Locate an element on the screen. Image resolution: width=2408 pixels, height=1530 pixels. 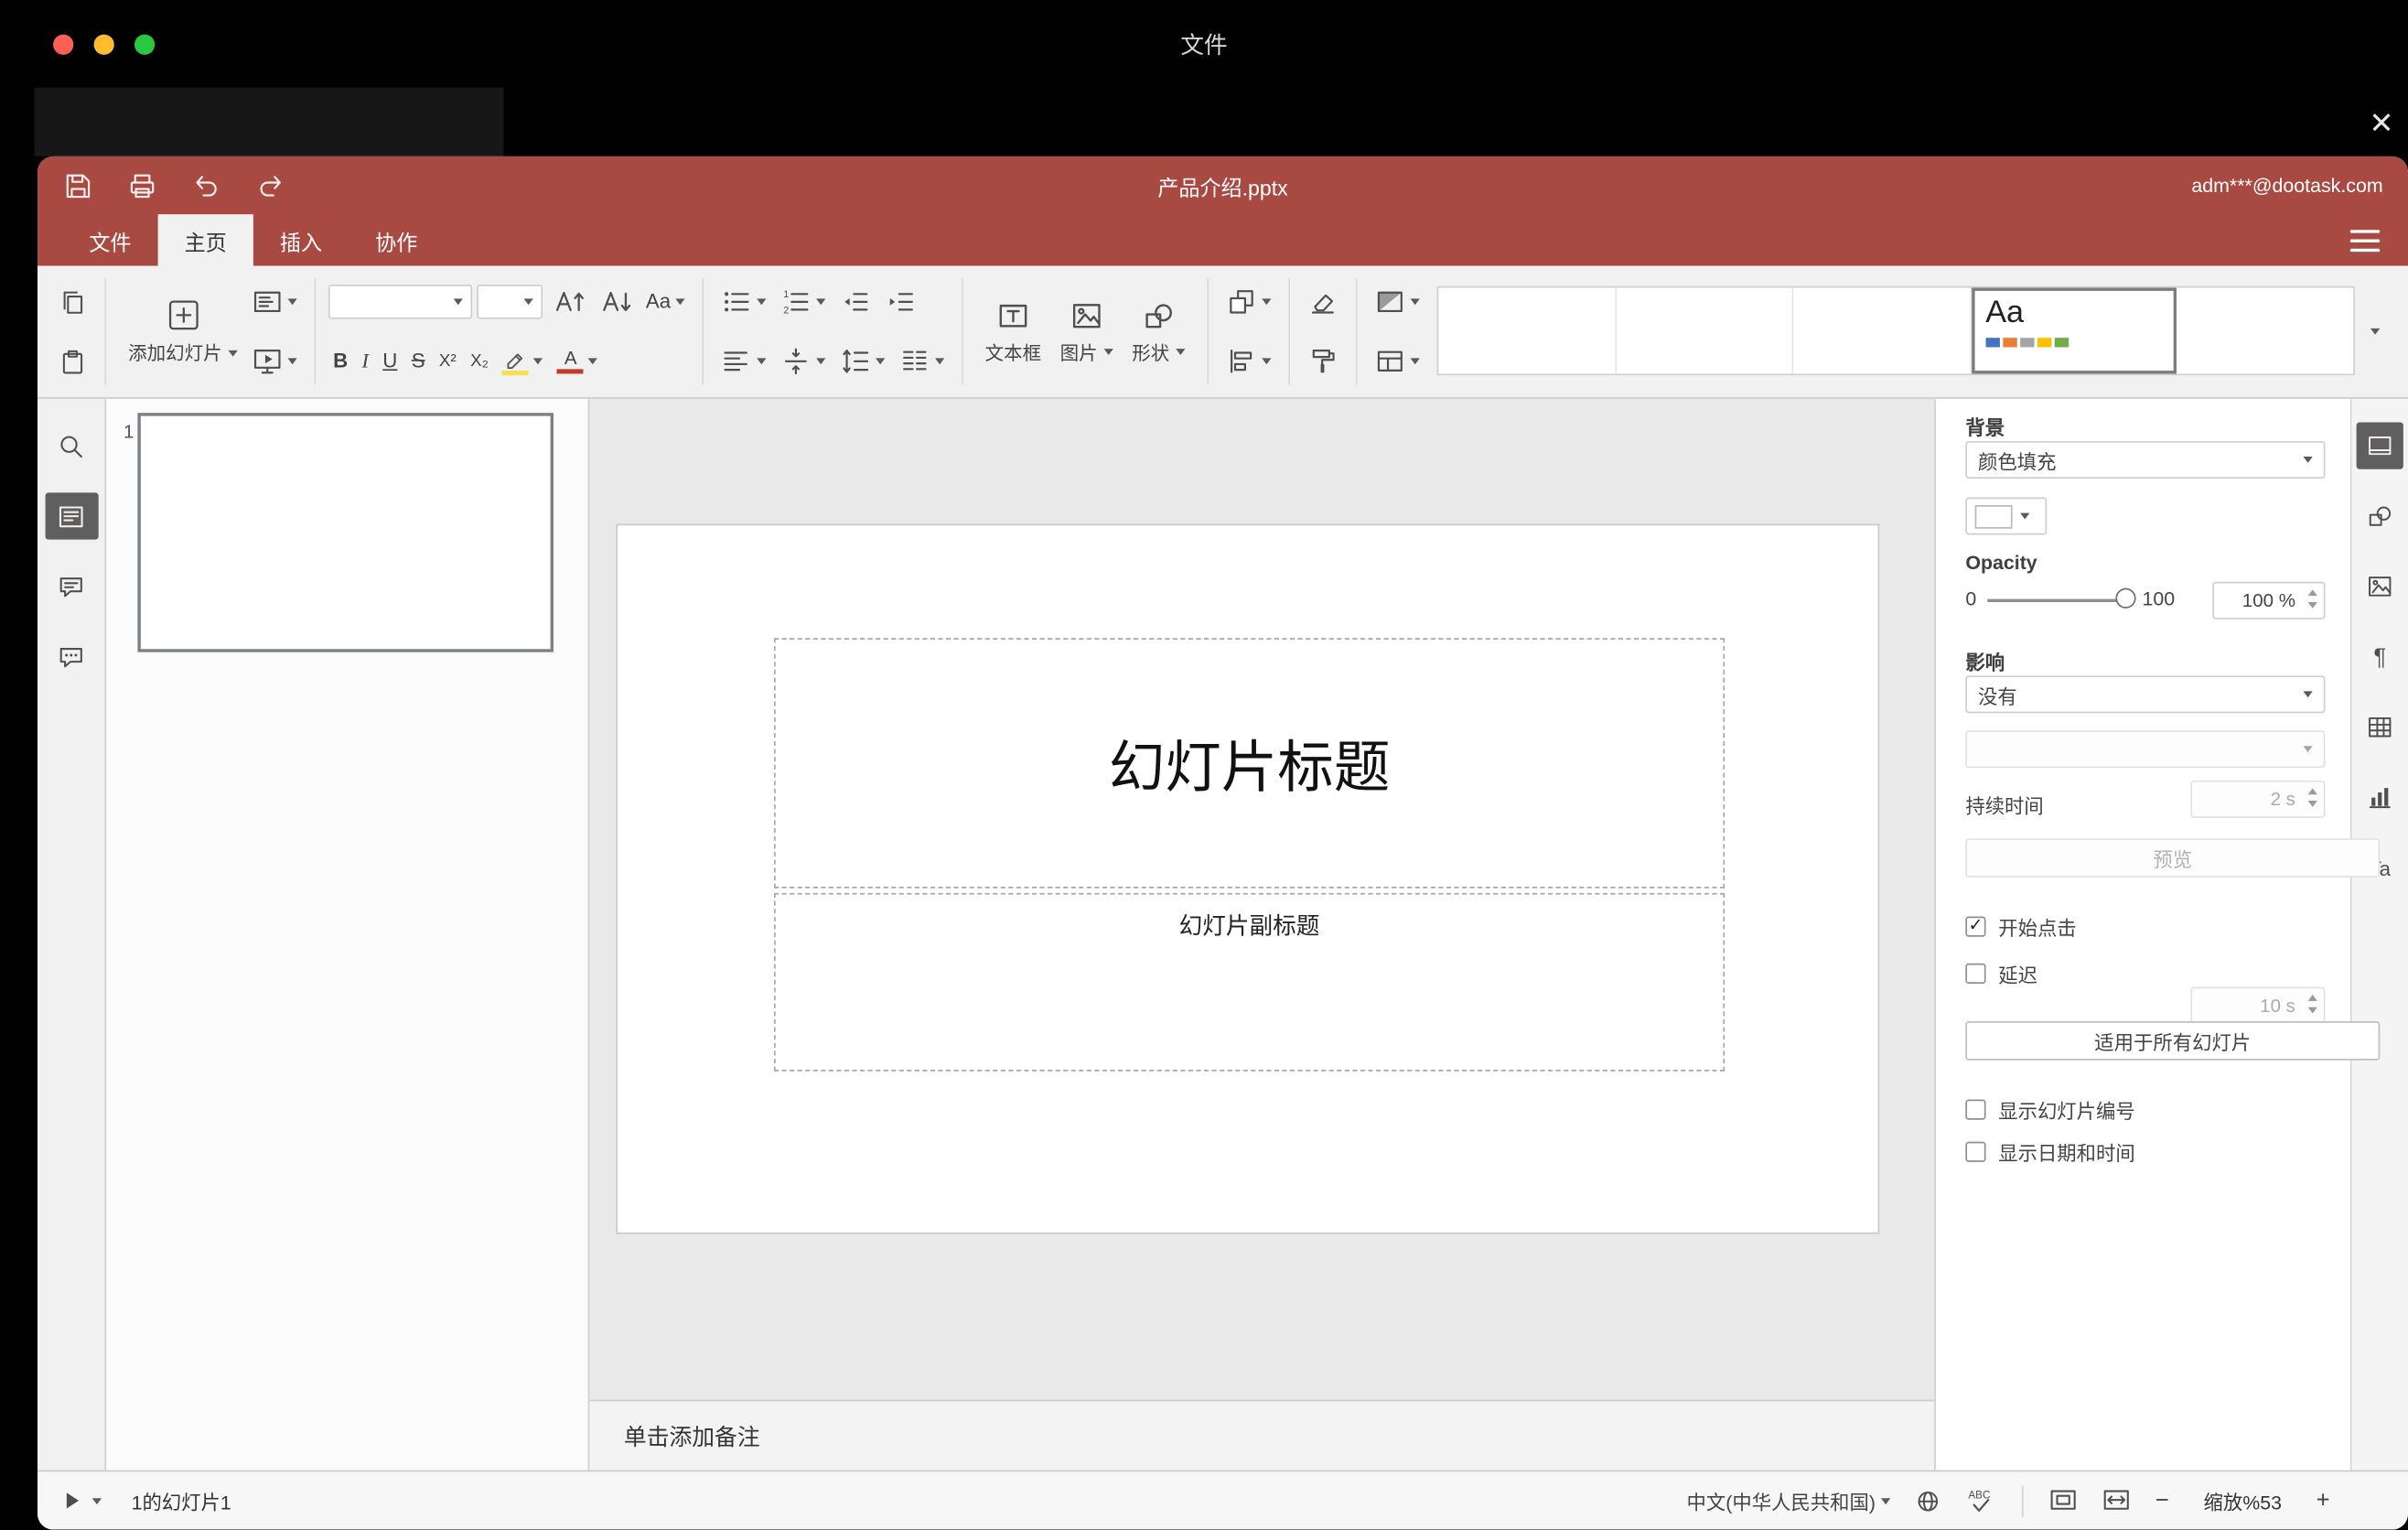
tab-collaboration: 协作 is located at coordinates (396, 239).